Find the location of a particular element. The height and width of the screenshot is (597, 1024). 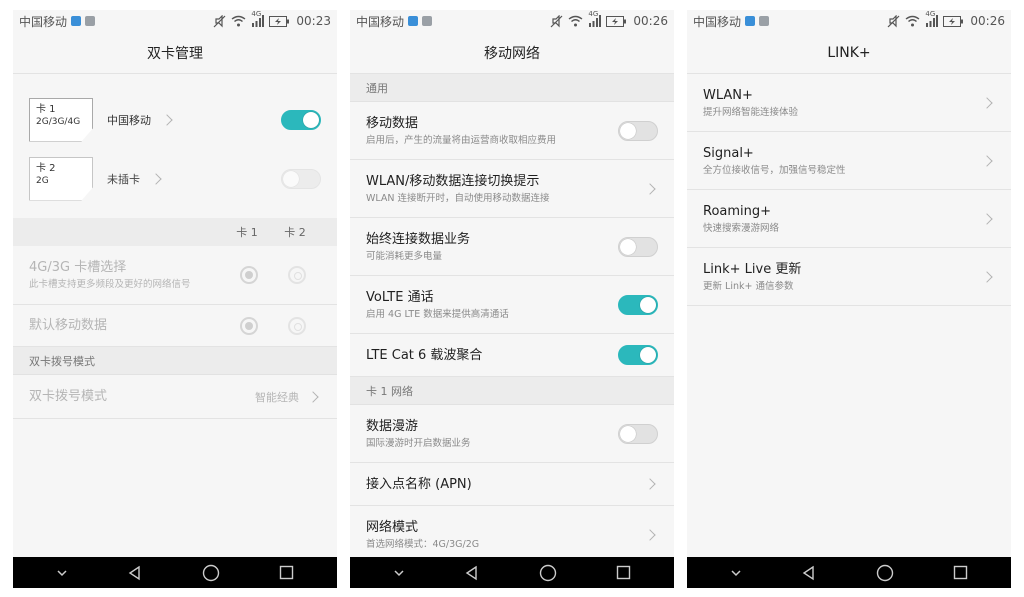

sim-card-icon: 卡 1 2G/3G/4G is located at coordinates (61, 119).